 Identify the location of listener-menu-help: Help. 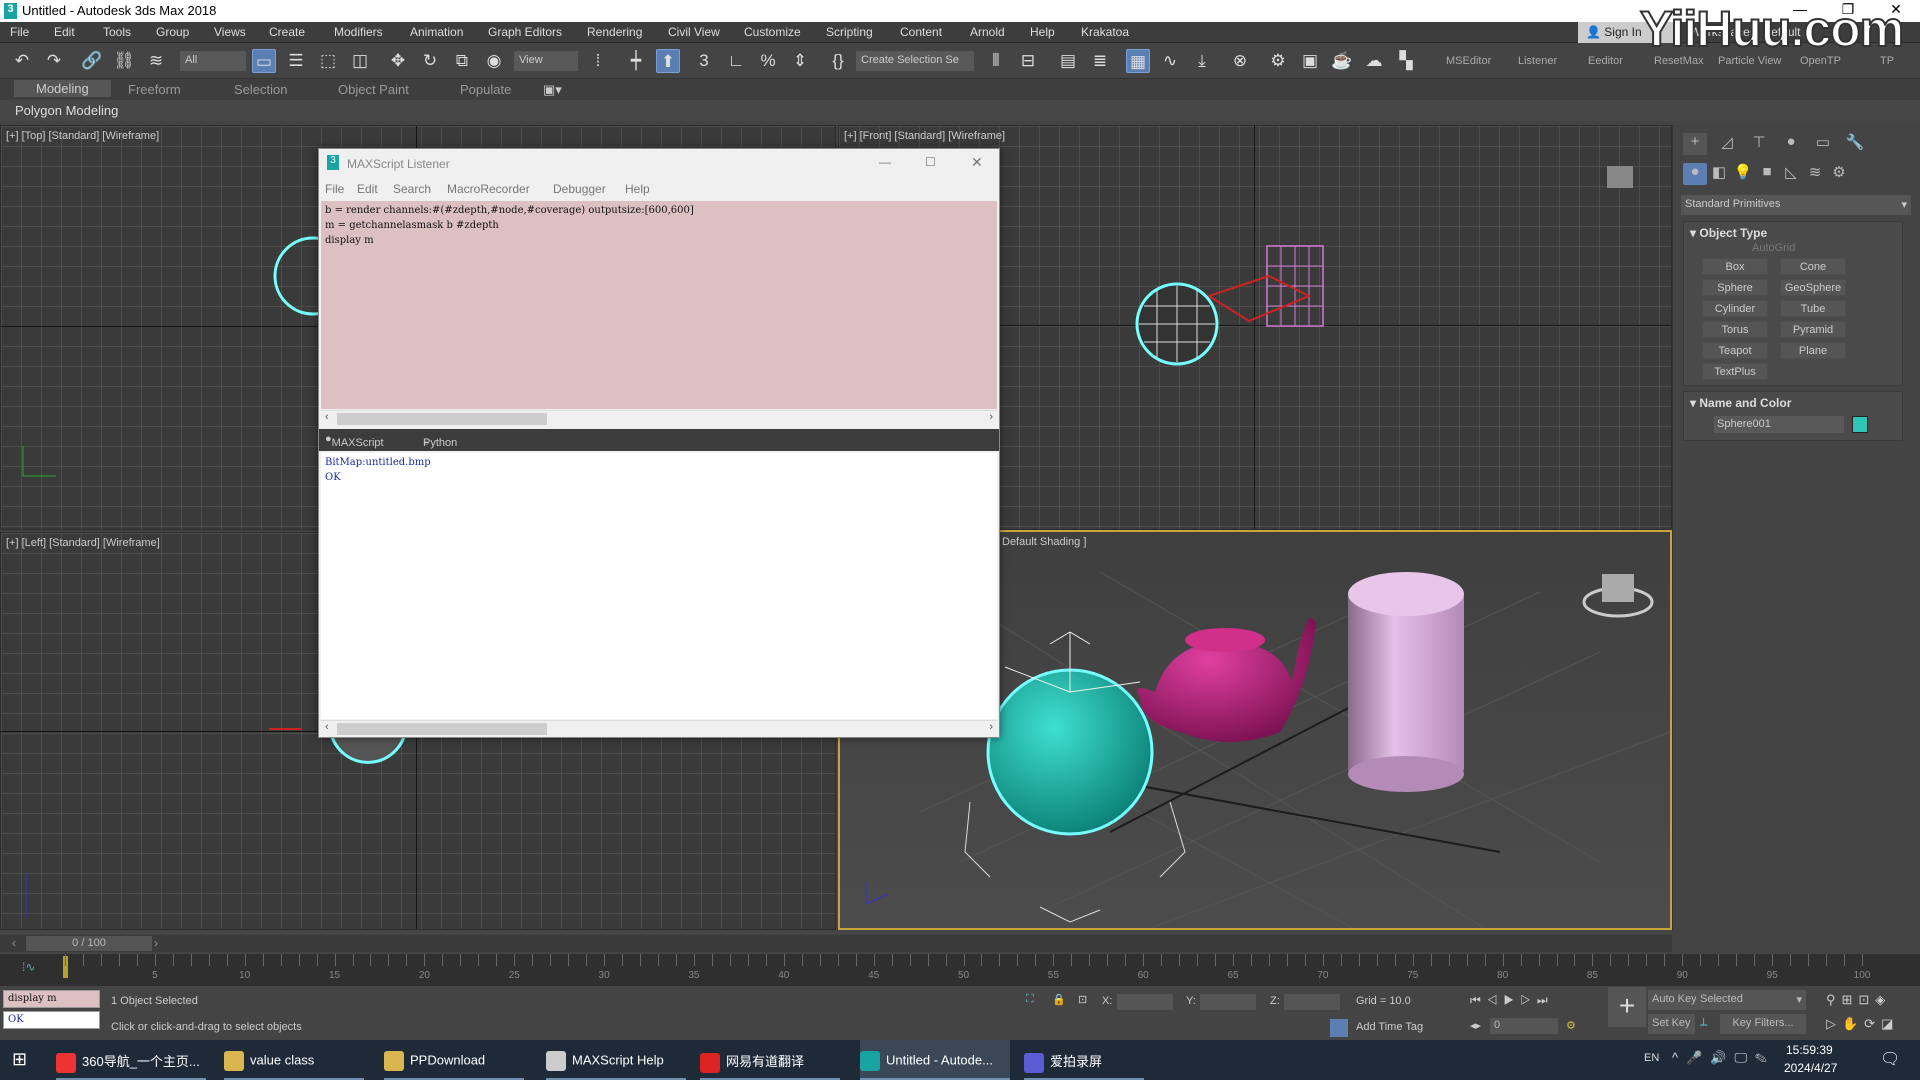
(637, 189).